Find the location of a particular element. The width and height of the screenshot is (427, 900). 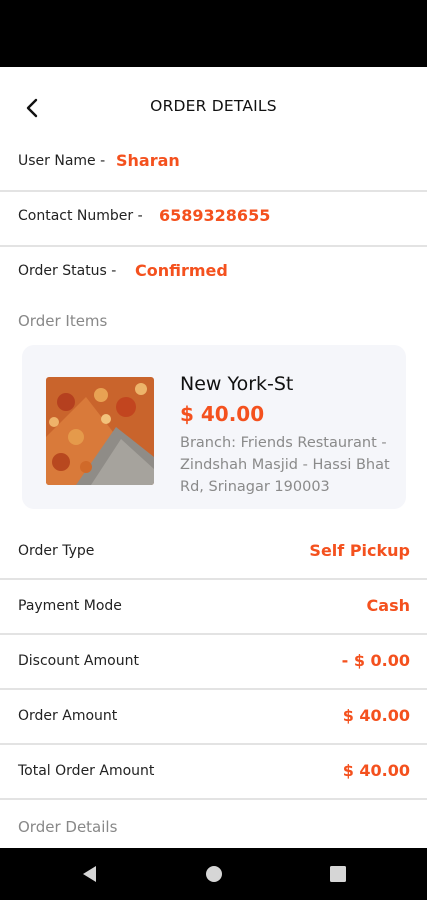

nav-recents-button is located at coordinates (338, 874).